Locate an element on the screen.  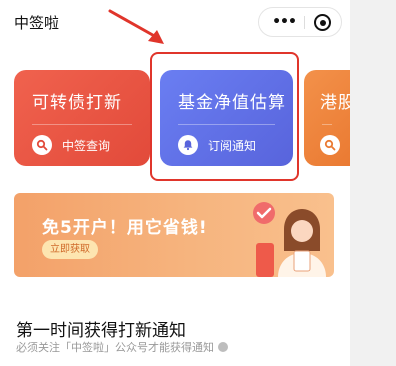
banner-headline: 免5开户！用它省钱! is located at coordinates (125, 228).